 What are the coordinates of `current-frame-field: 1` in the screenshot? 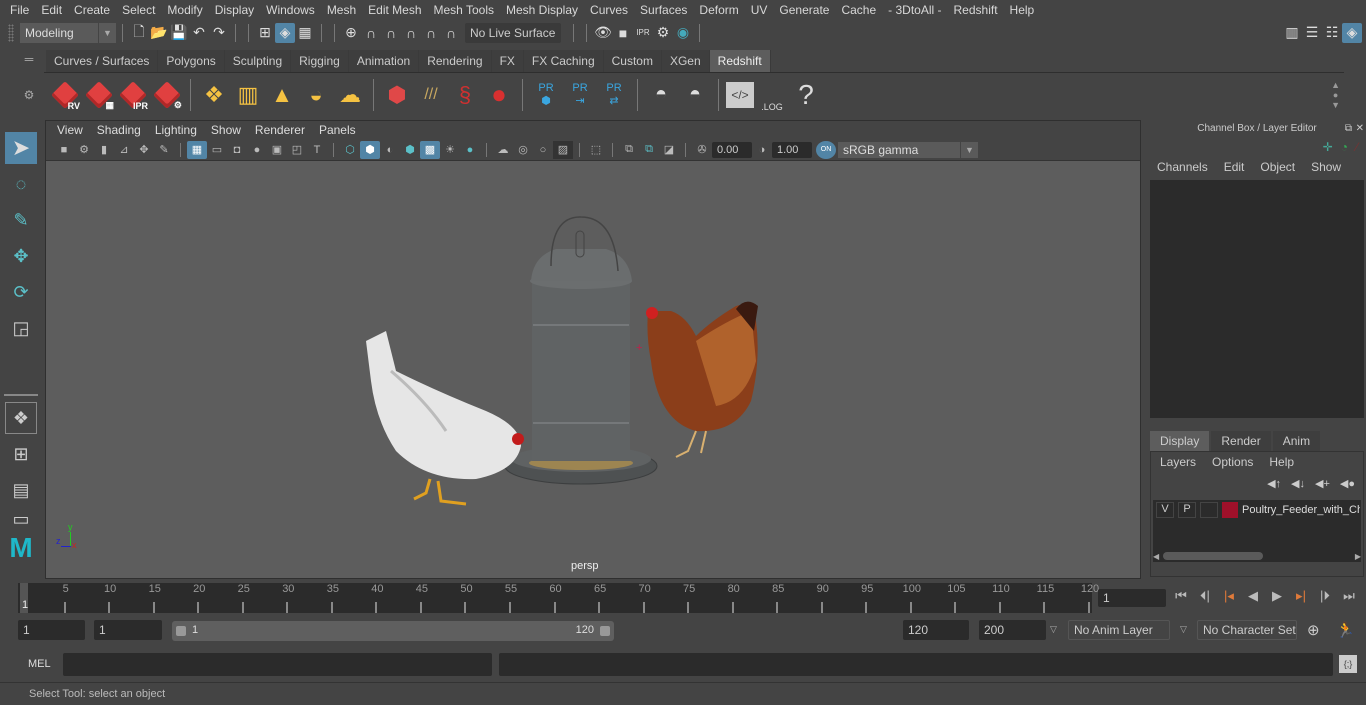 It's located at (1132, 598).